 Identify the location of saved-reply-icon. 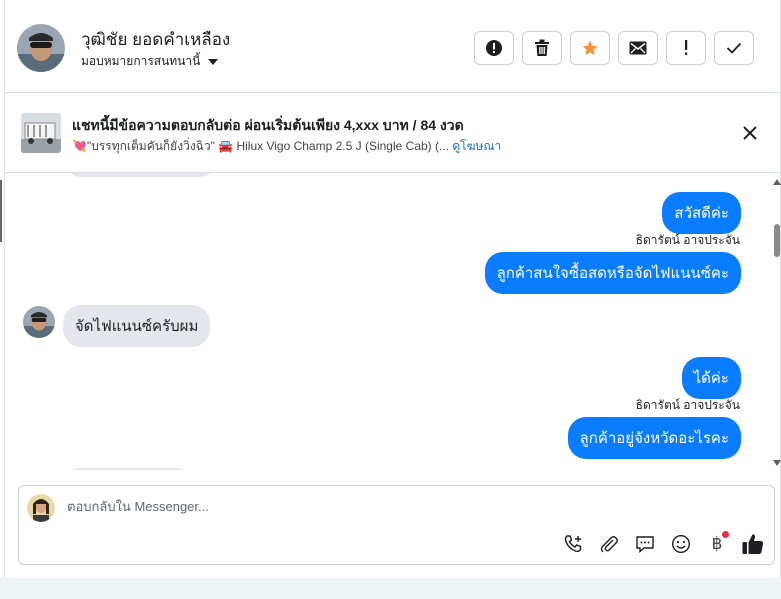
(645, 545).